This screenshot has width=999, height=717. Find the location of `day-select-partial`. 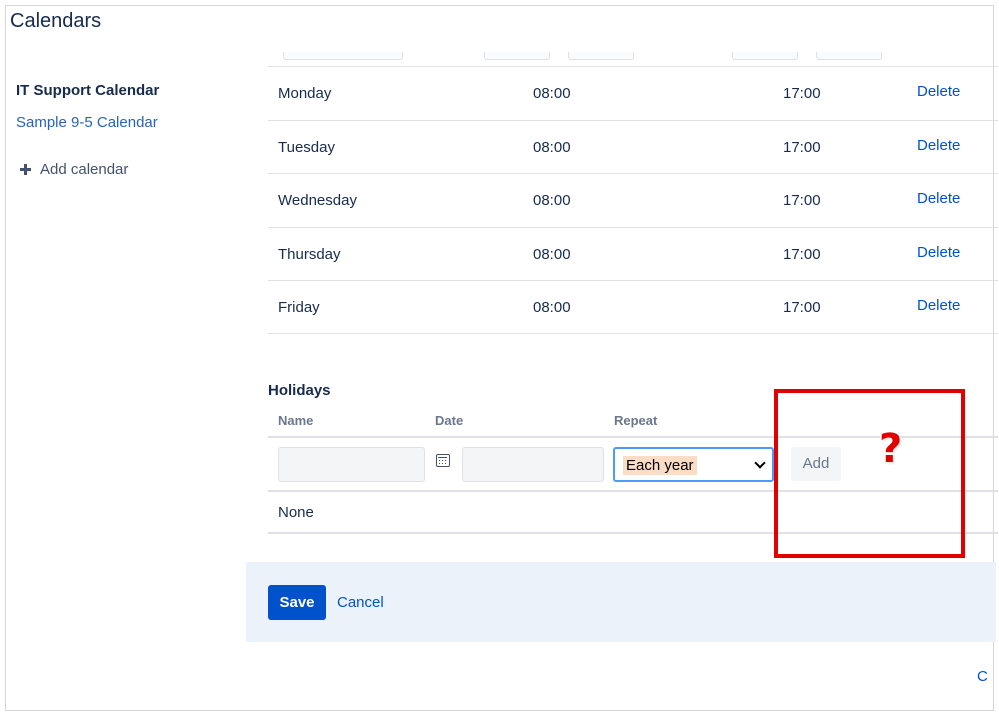

day-select-partial is located at coordinates (343, 56).